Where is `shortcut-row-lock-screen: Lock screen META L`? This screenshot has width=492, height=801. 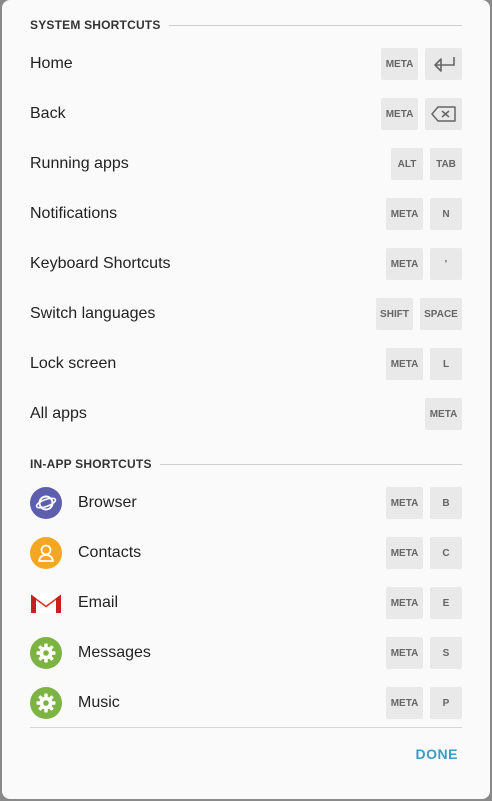
shortcut-row-lock-screen: Lock screen META L is located at coordinates (246, 364).